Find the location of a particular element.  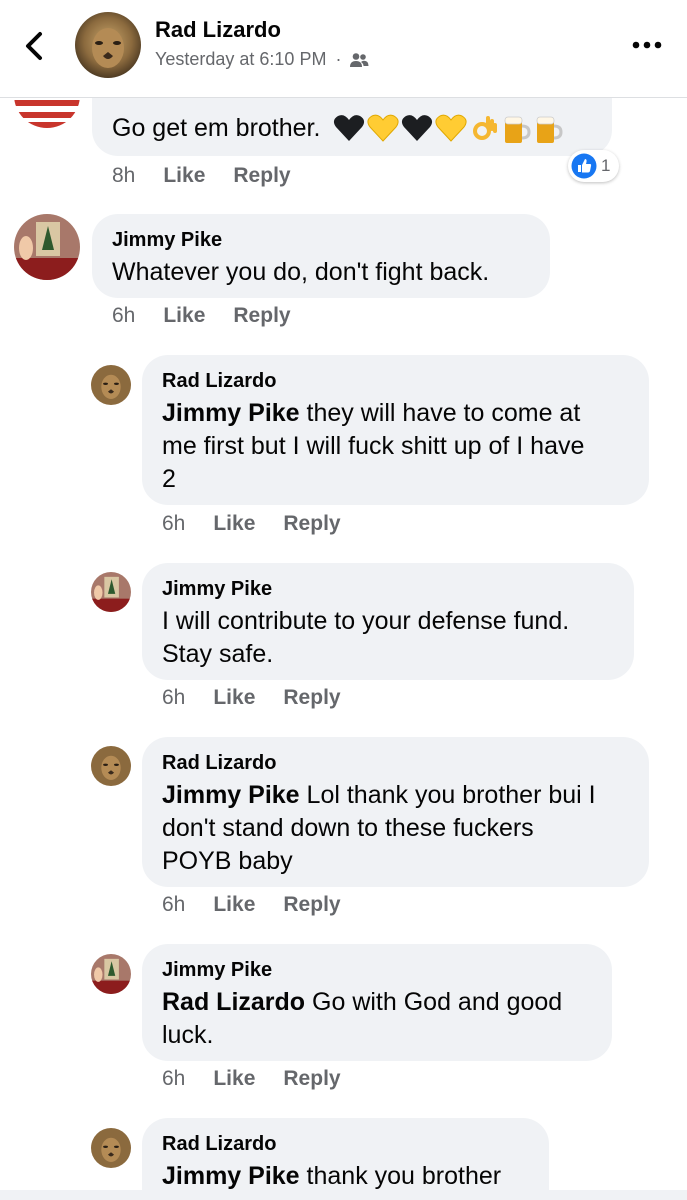

more-button is located at coordinates (647, 44).